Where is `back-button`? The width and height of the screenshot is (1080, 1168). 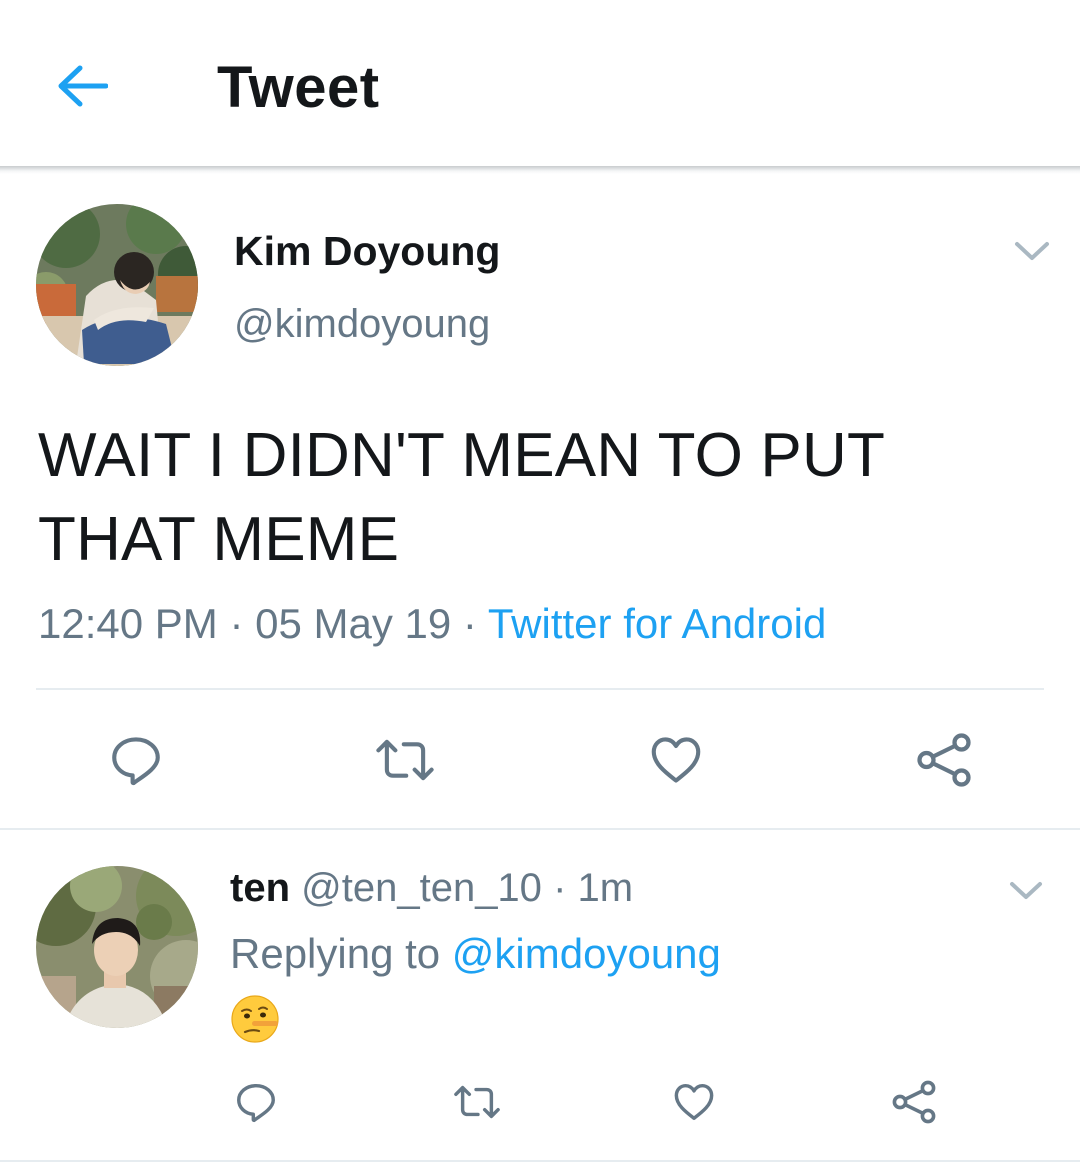
back-button is located at coordinates (82, 86).